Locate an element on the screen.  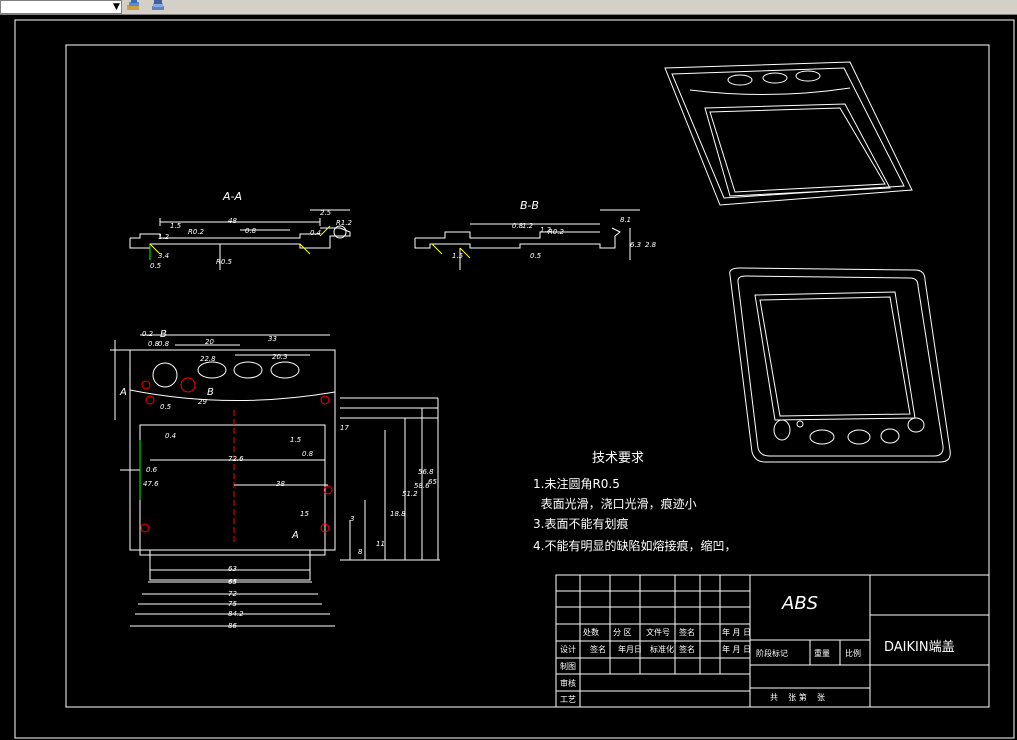
dimension-label: 17 is located at coordinates (344, 428).